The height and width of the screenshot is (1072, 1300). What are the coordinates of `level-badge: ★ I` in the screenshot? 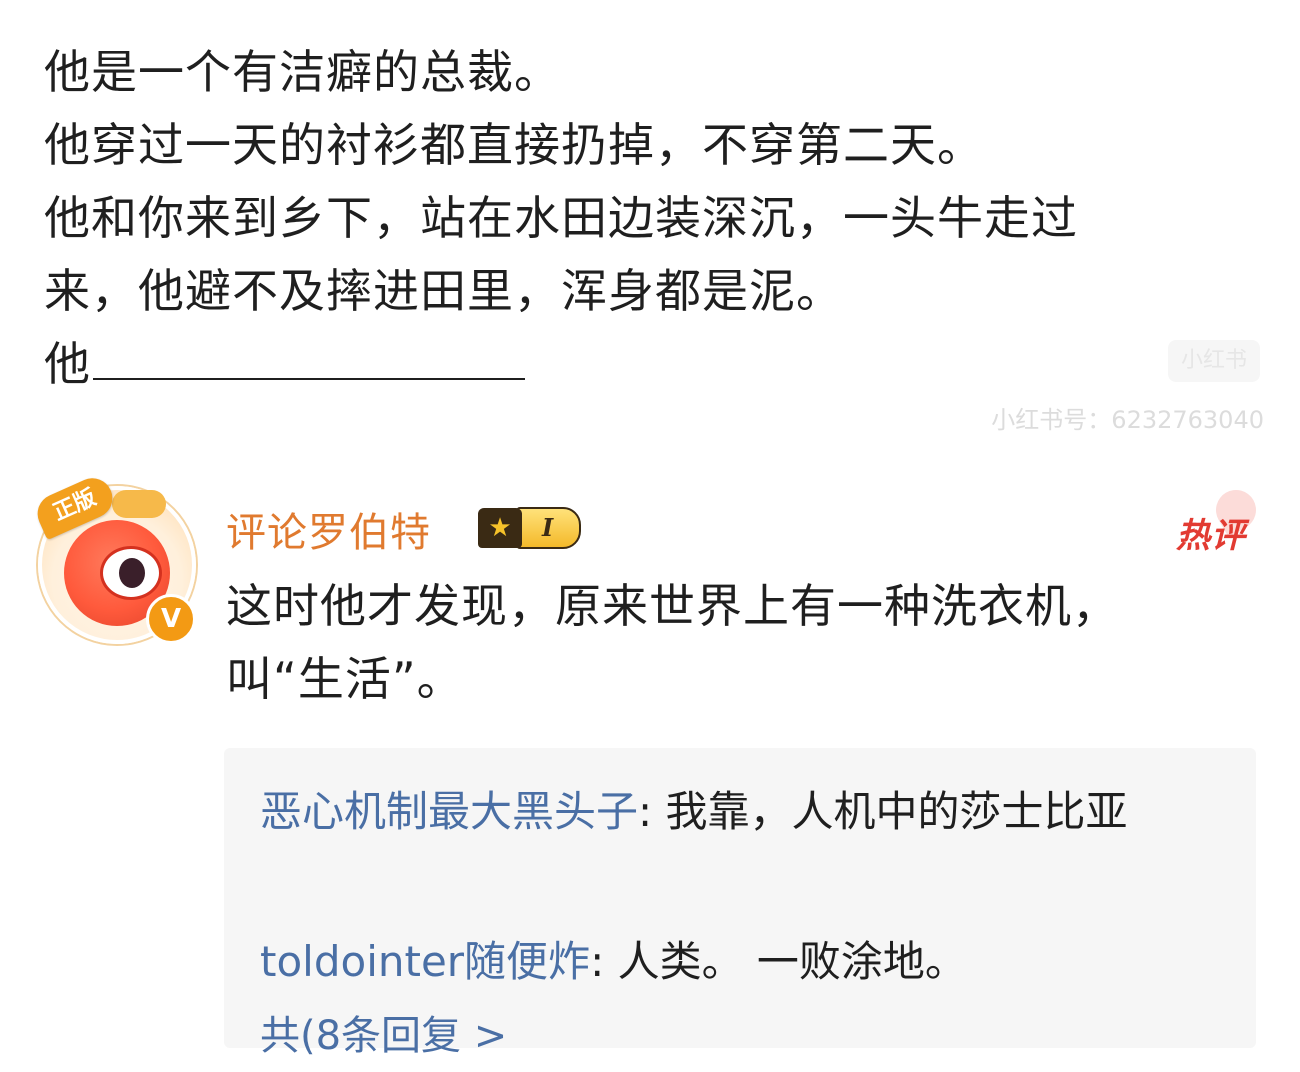 It's located at (530, 528).